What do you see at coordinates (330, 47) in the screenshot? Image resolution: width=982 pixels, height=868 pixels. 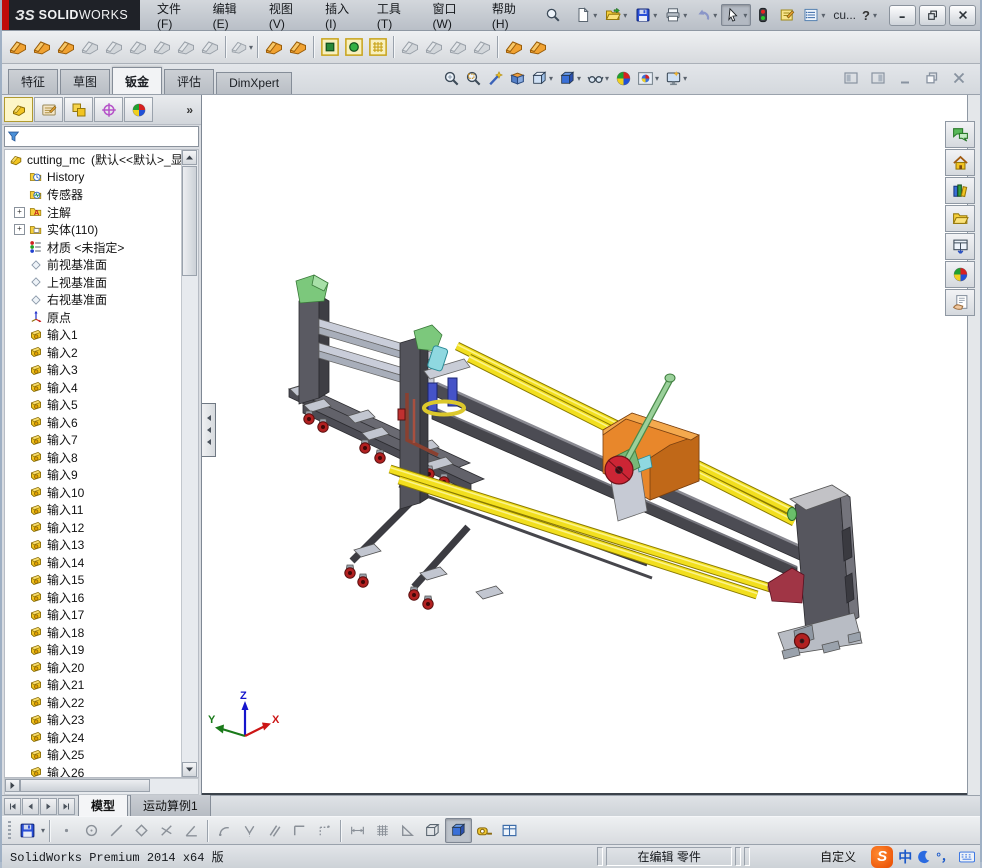 I see `extruded-cut-button` at bounding box center [330, 47].